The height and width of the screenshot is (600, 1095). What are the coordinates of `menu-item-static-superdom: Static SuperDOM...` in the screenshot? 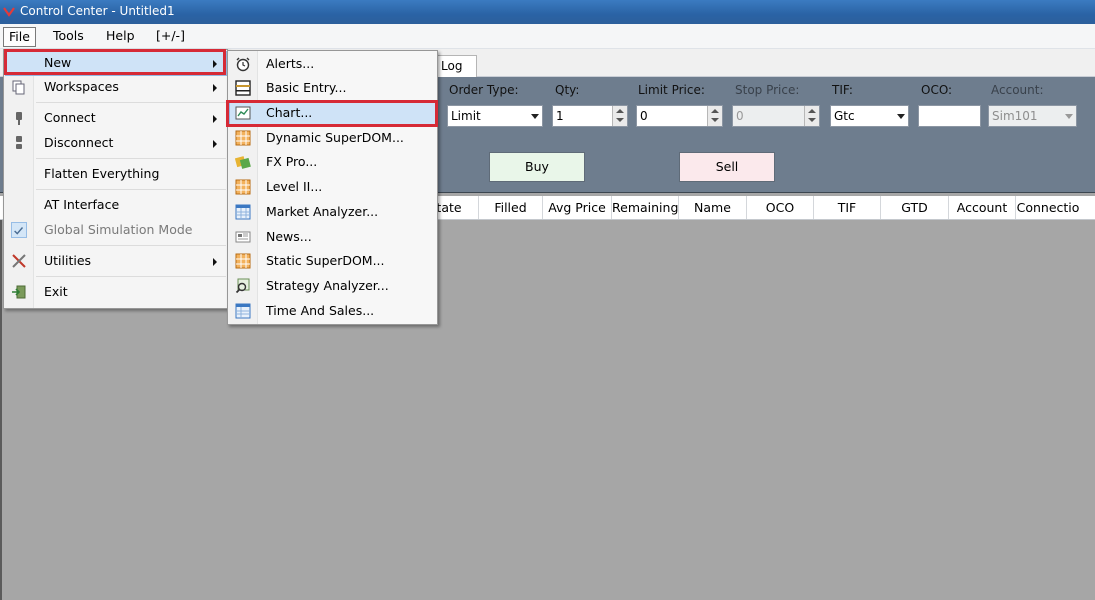 It's located at (333, 261).